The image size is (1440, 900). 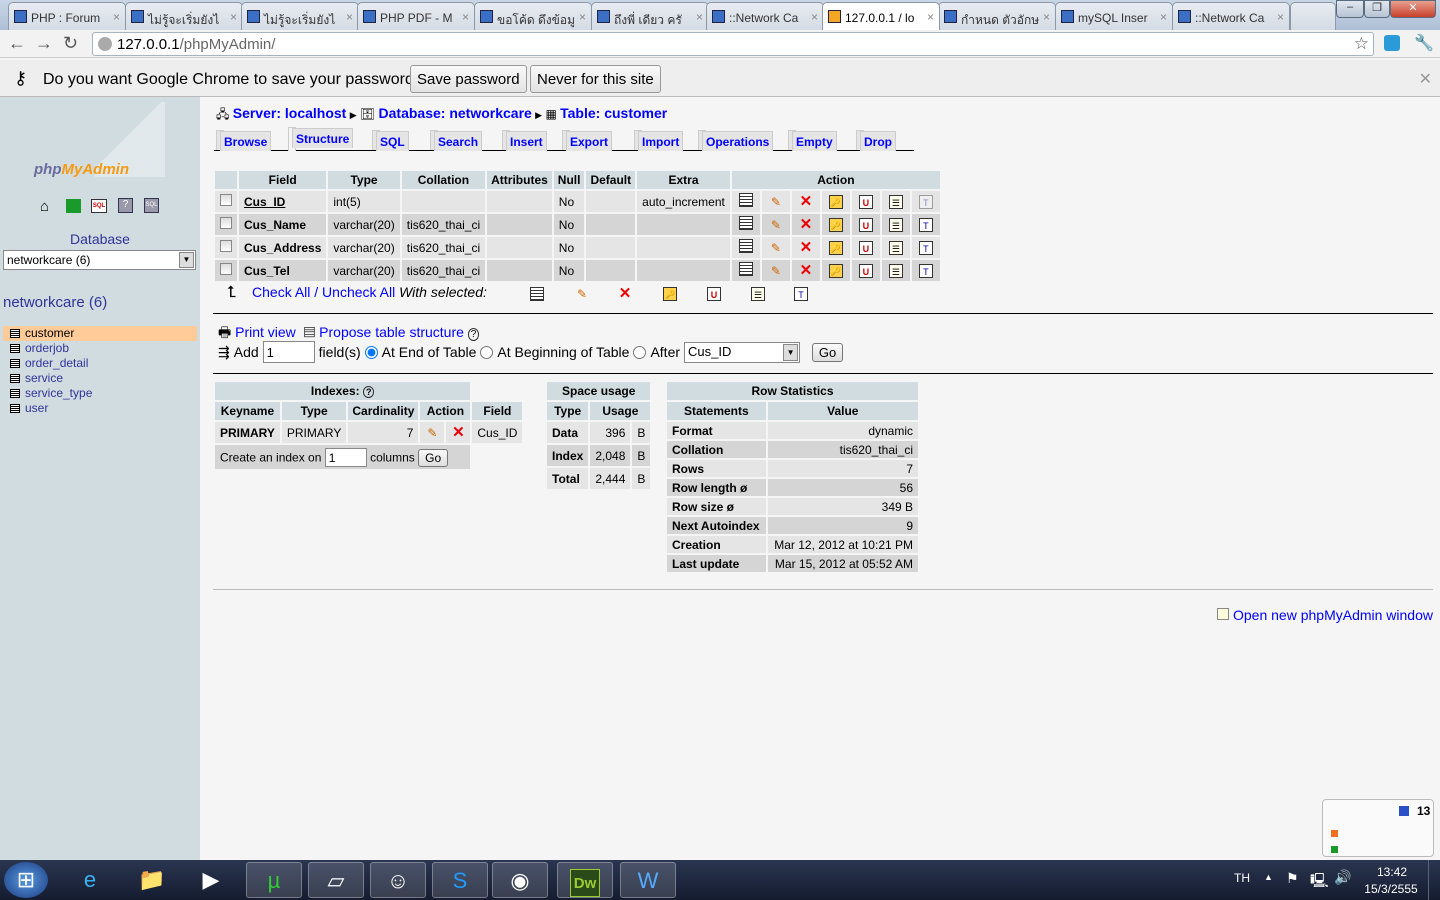 What do you see at coordinates (281, 292) in the screenshot?
I see `check-all-link: Check All` at bounding box center [281, 292].